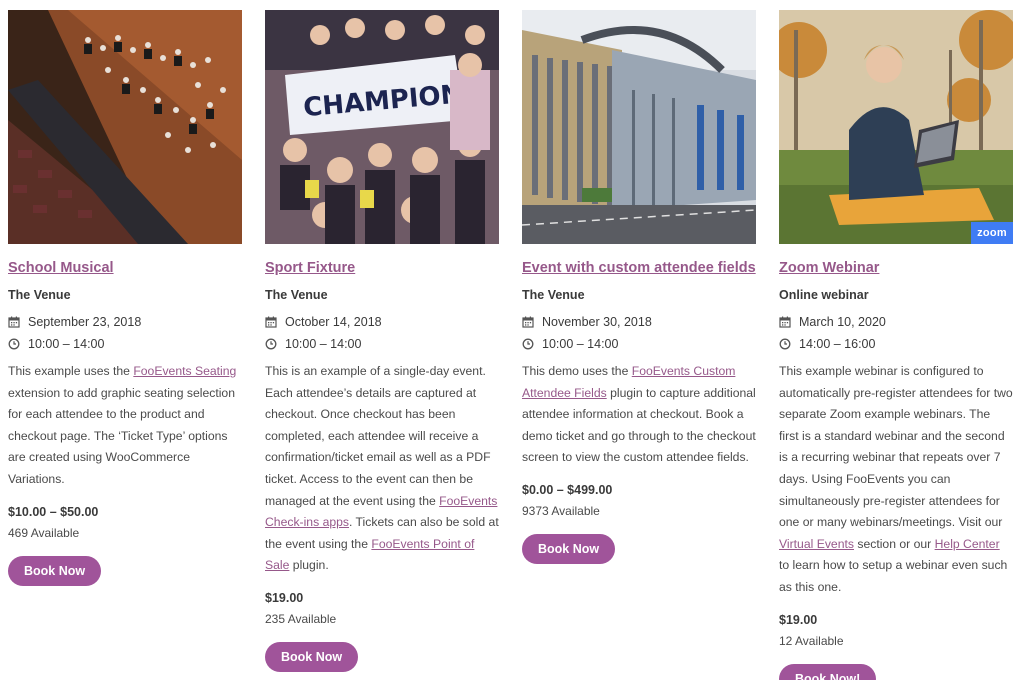  I want to click on description-text: plugin., so click(309, 565).